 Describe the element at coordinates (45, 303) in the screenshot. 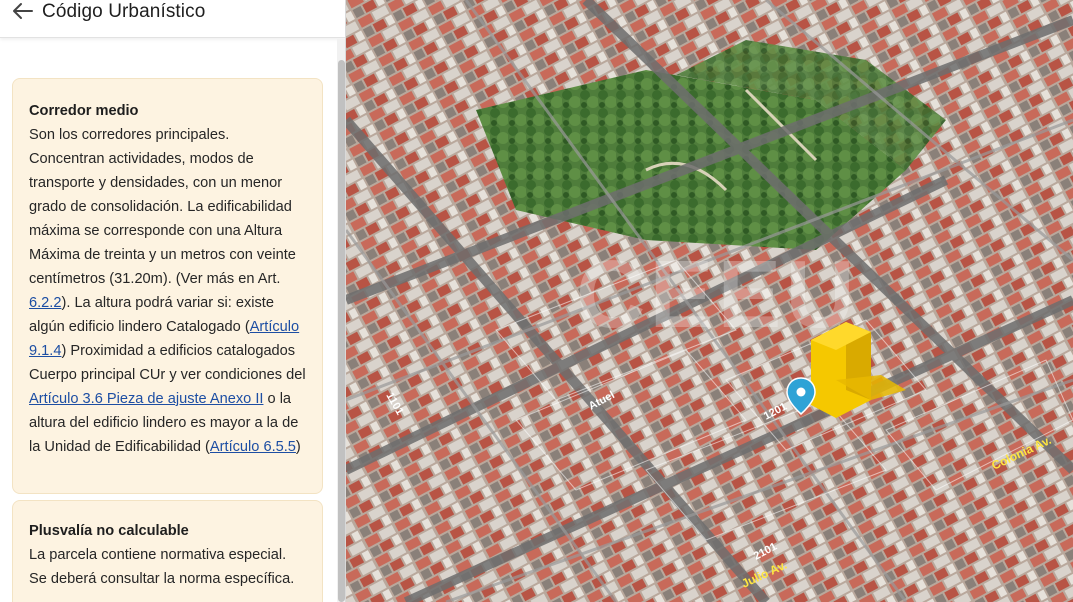

I see `link-art-6-2-2: 6.2.2` at that location.